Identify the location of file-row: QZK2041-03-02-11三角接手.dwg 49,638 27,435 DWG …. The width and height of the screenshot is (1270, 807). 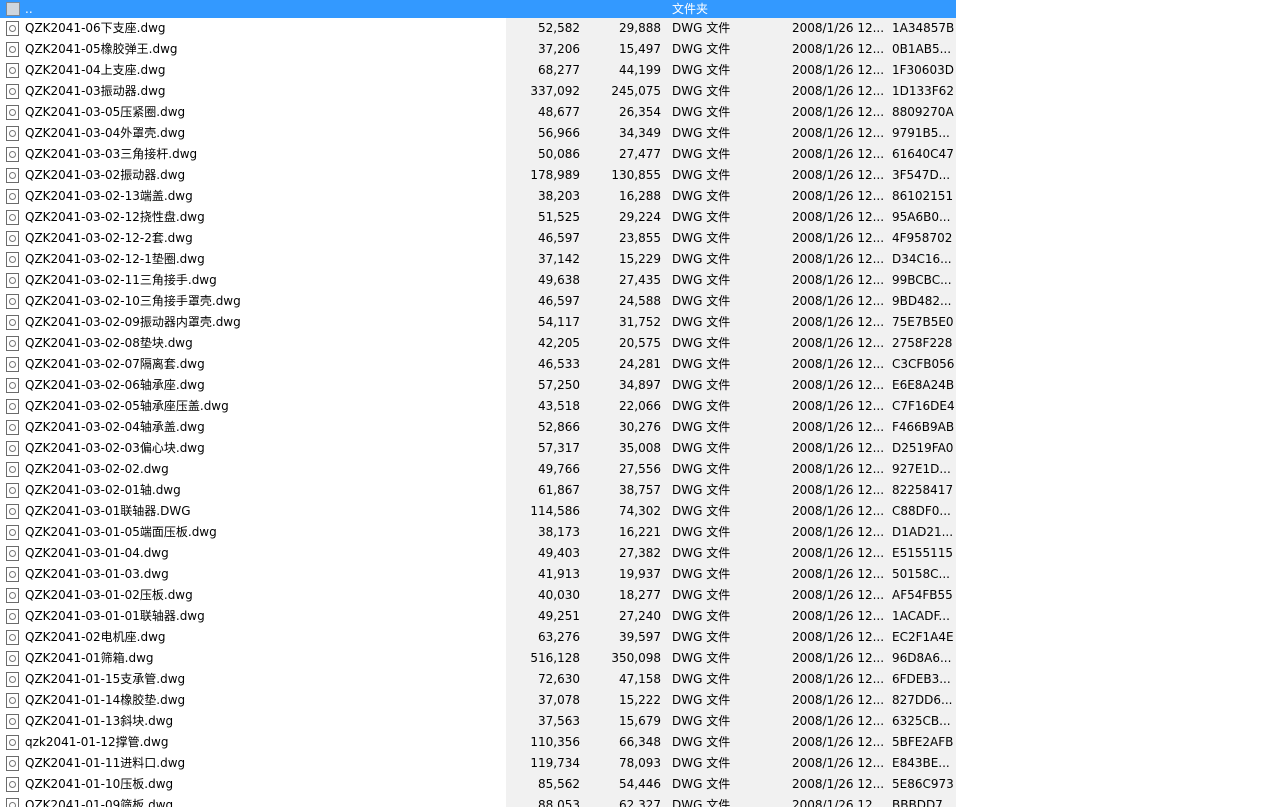
(478, 280).